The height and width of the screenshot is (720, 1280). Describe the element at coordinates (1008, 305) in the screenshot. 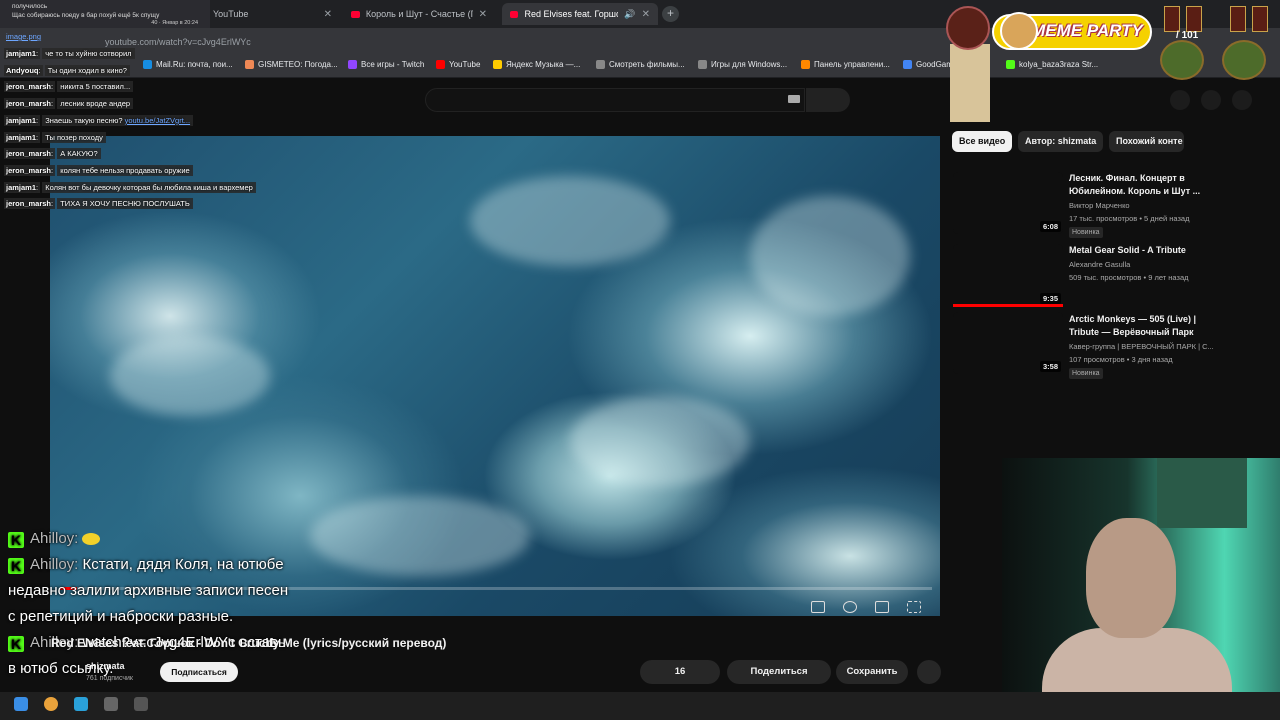

I see `watched-progress-bar` at that location.